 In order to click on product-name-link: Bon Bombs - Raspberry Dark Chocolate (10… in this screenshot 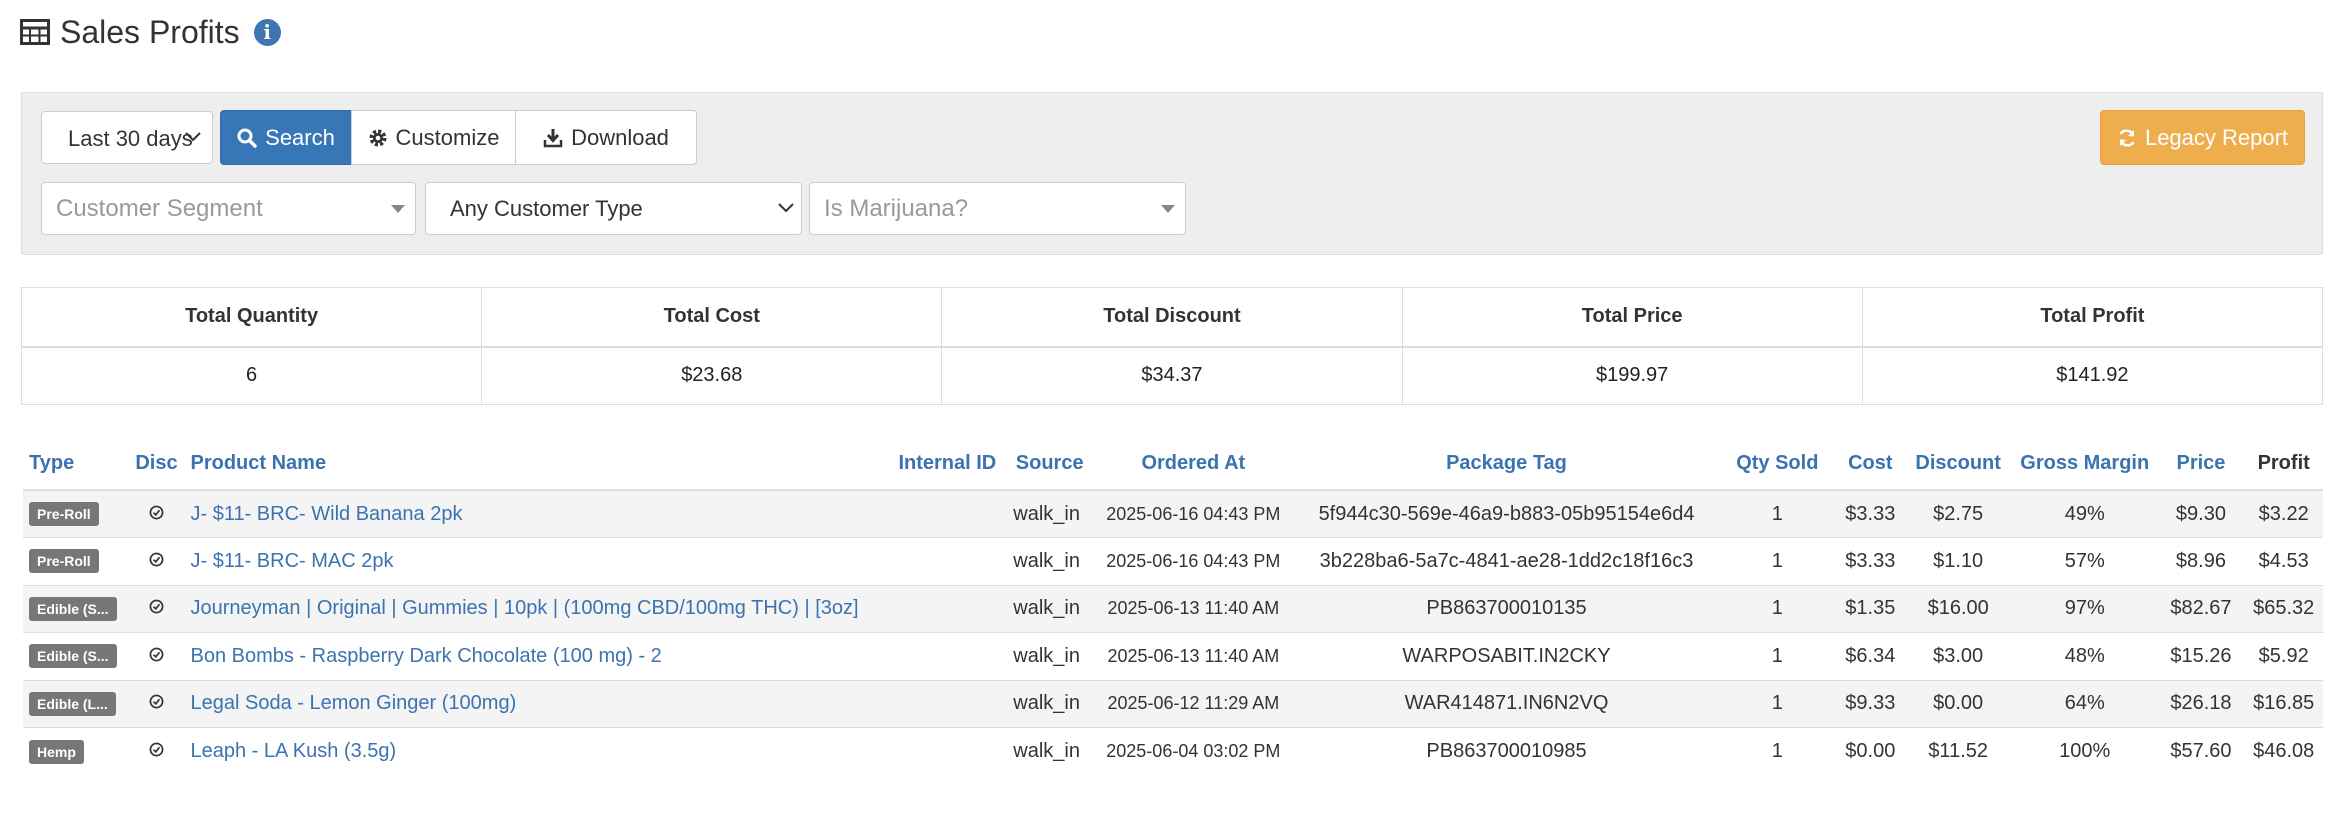, I will do `click(536, 656)`.